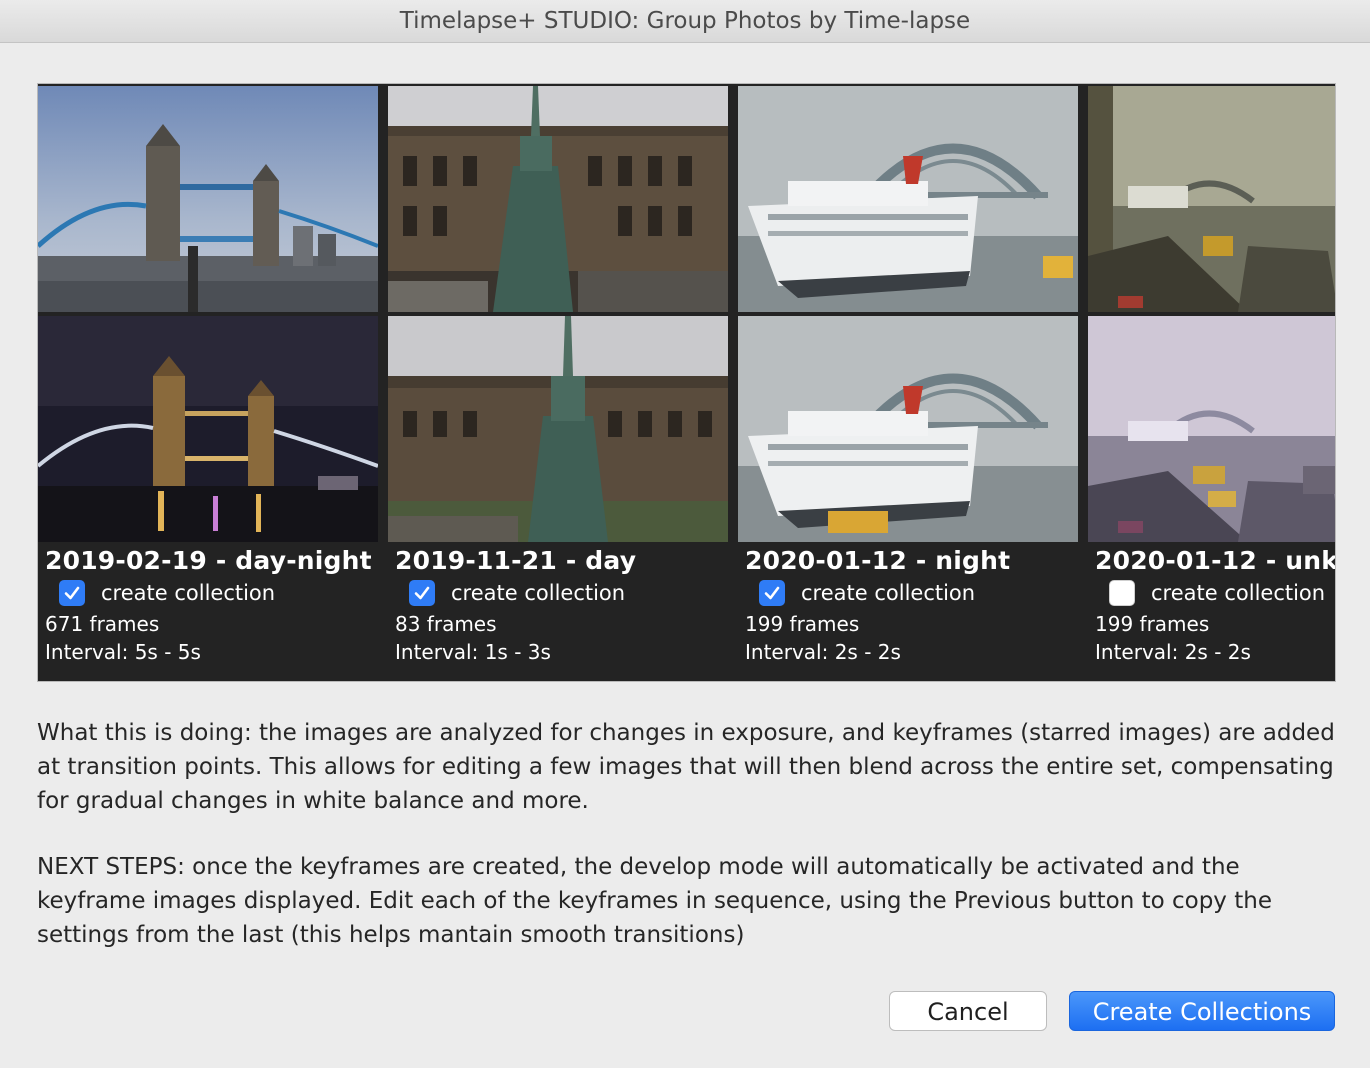 The image size is (1370, 1068). Describe the element at coordinates (878, 560) in the screenshot. I see `group-title: 2020-01-12 - night` at that location.